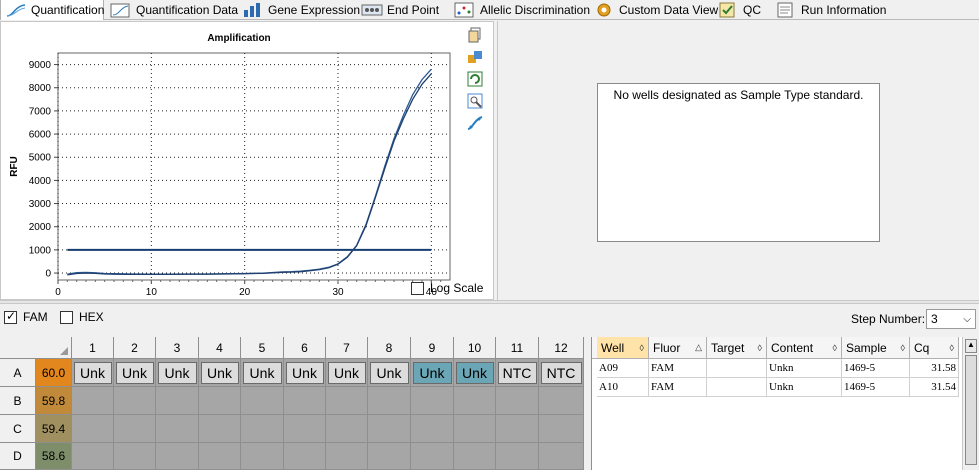 The height and width of the screenshot is (470, 979). What do you see at coordinates (262, 348) in the screenshot?
I see `plate-column-header: 5` at bounding box center [262, 348].